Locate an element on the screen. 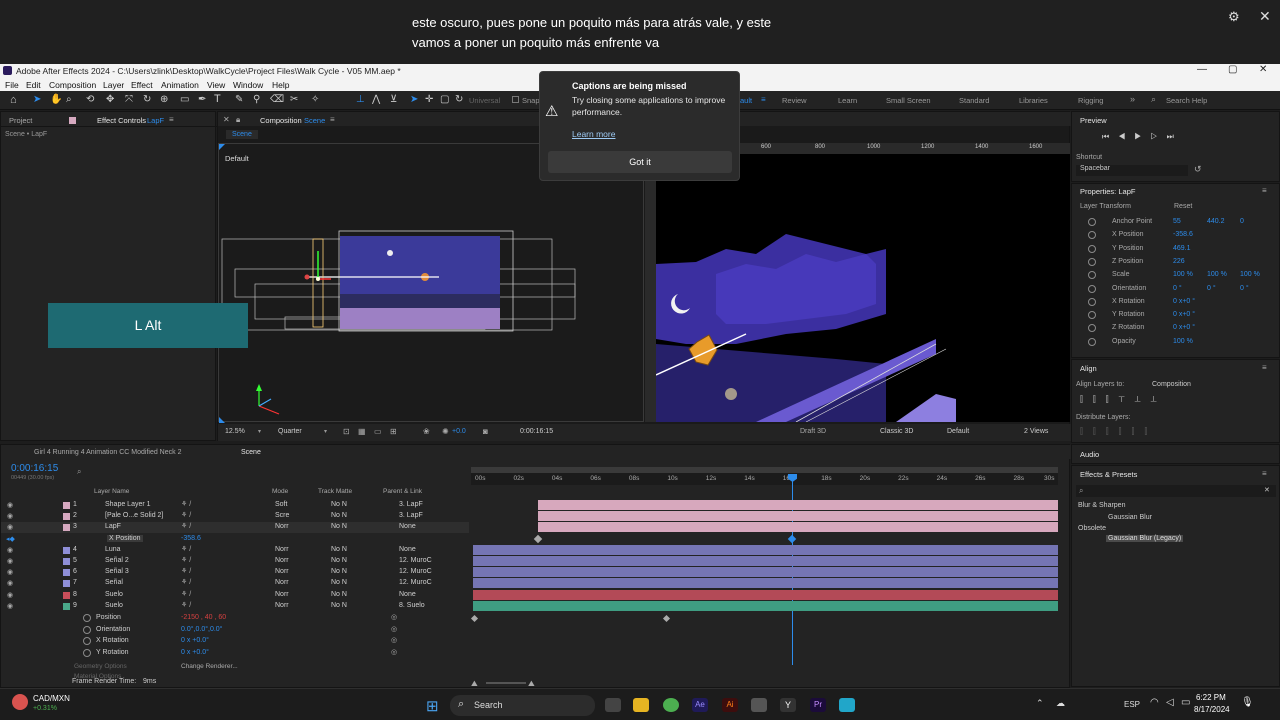  3d-rotate-icon: ↻ is located at coordinates (459, 99).